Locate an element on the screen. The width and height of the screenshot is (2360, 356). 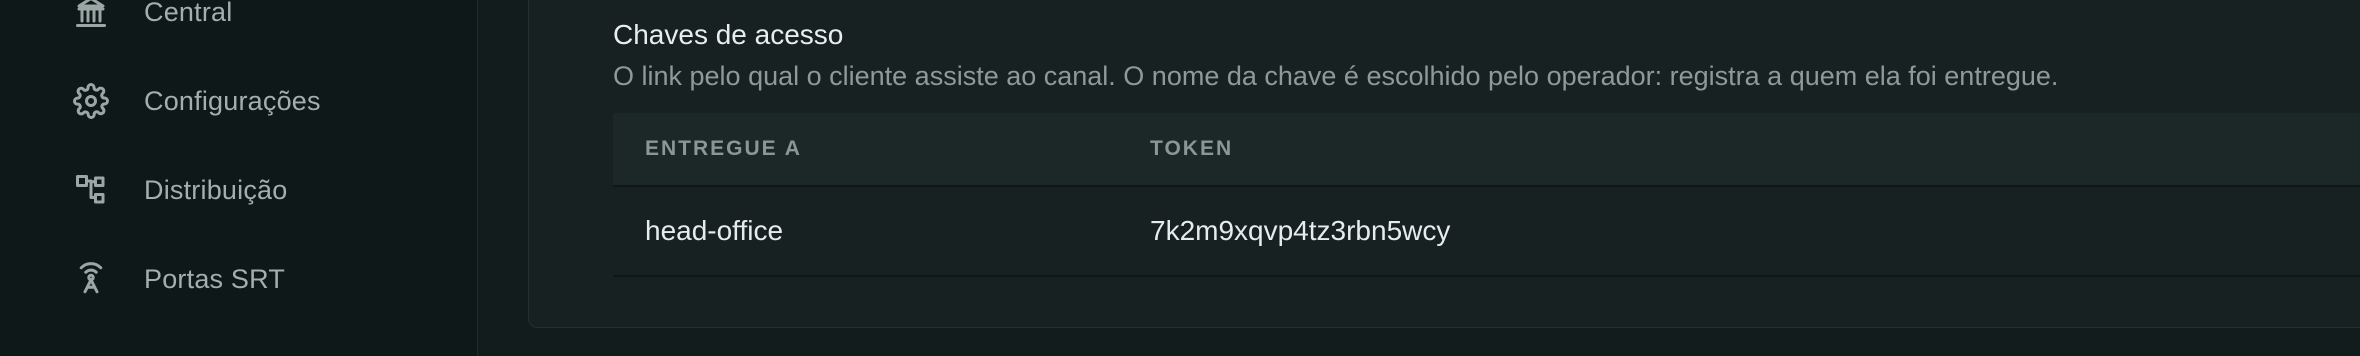
card-title: Chaves de acesso is located at coordinates (728, 34).